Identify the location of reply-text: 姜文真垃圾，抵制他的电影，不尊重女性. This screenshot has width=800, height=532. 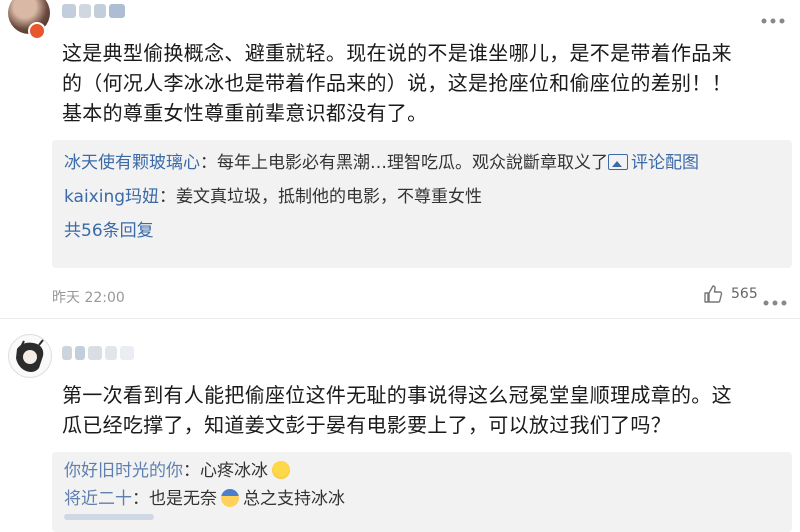
(329, 197).